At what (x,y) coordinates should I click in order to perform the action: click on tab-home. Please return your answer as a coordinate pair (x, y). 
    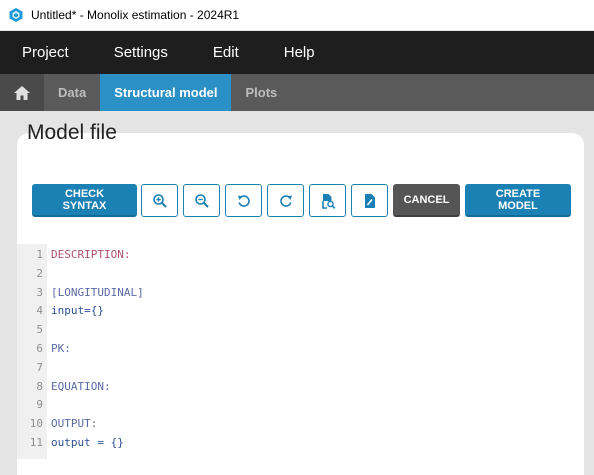
    Looking at the image, I should click on (22, 92).